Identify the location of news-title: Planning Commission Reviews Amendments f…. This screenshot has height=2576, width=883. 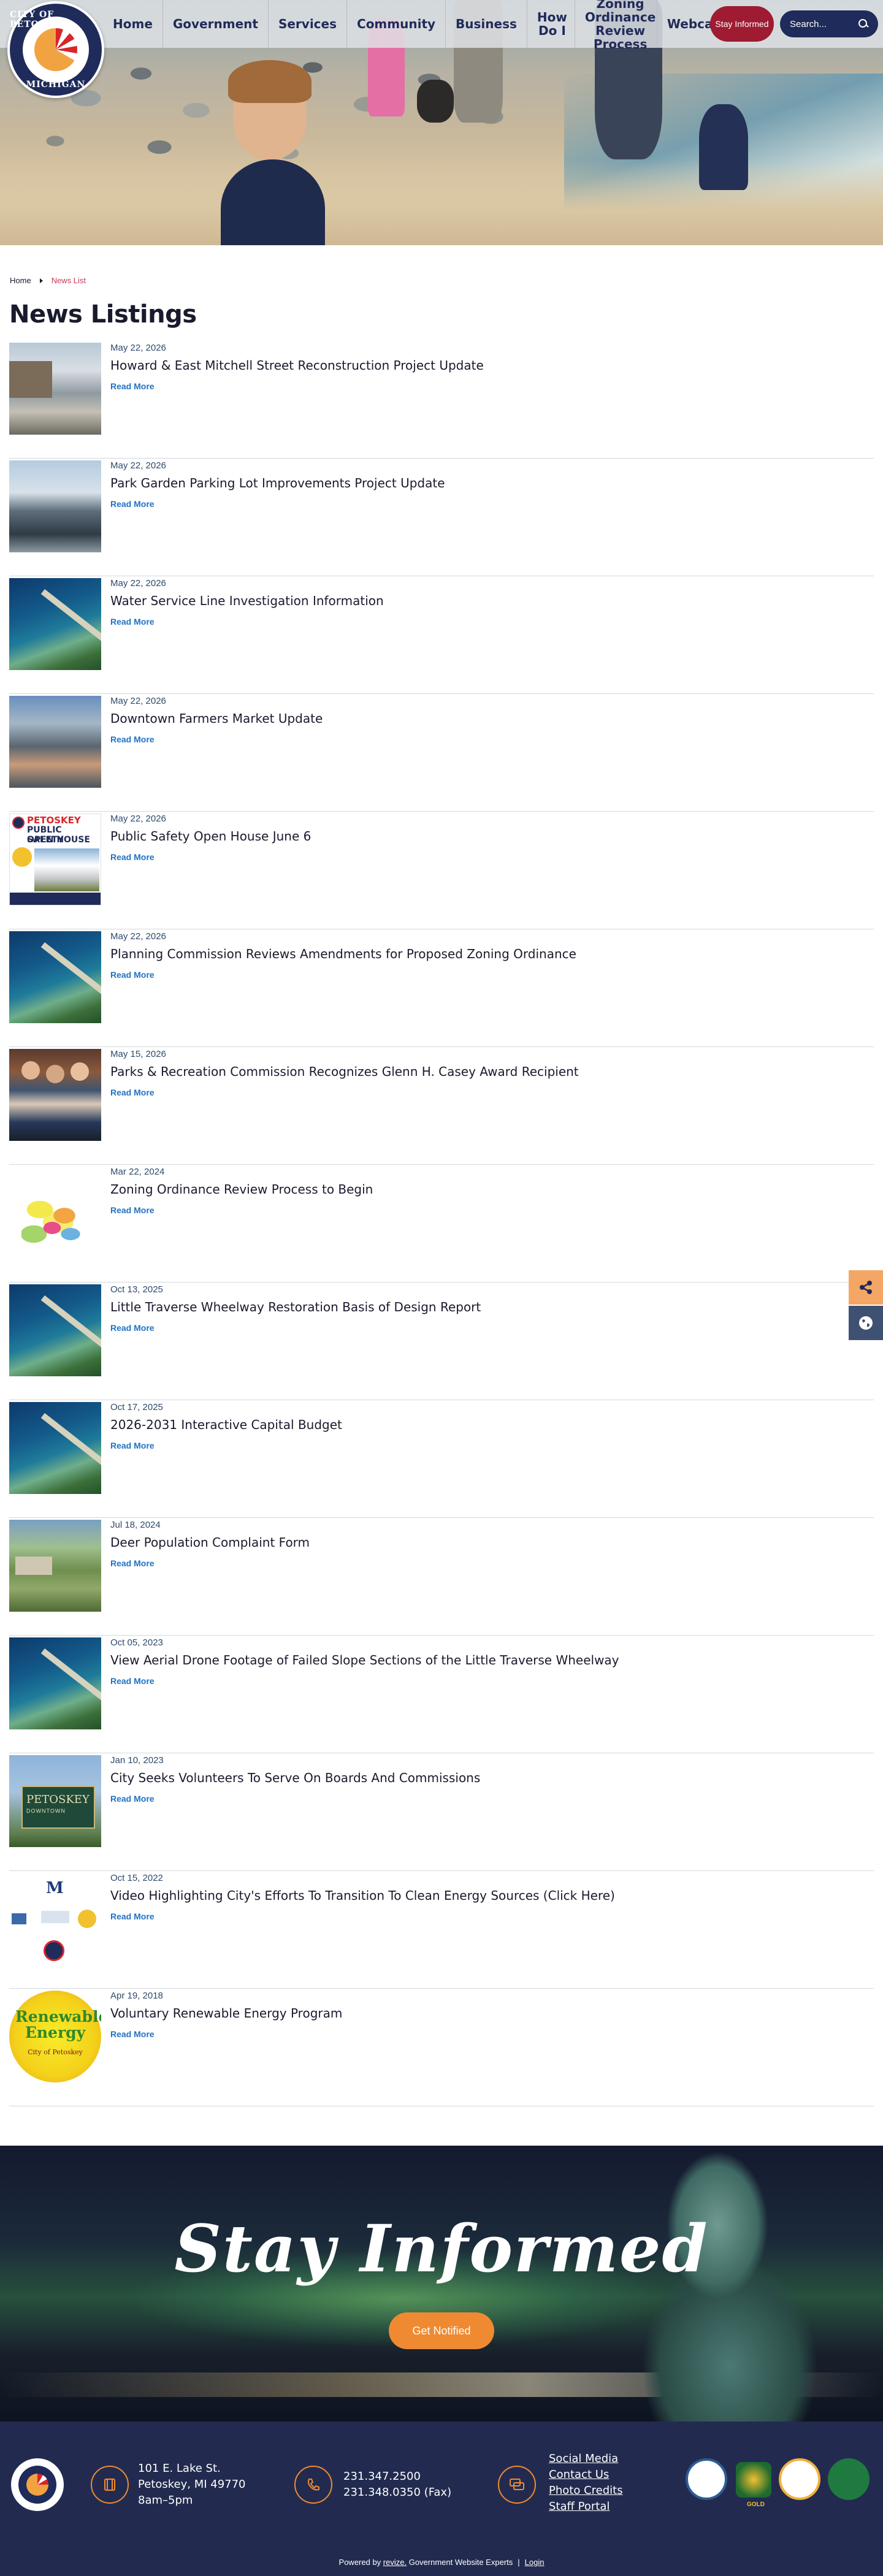
(343, 954).